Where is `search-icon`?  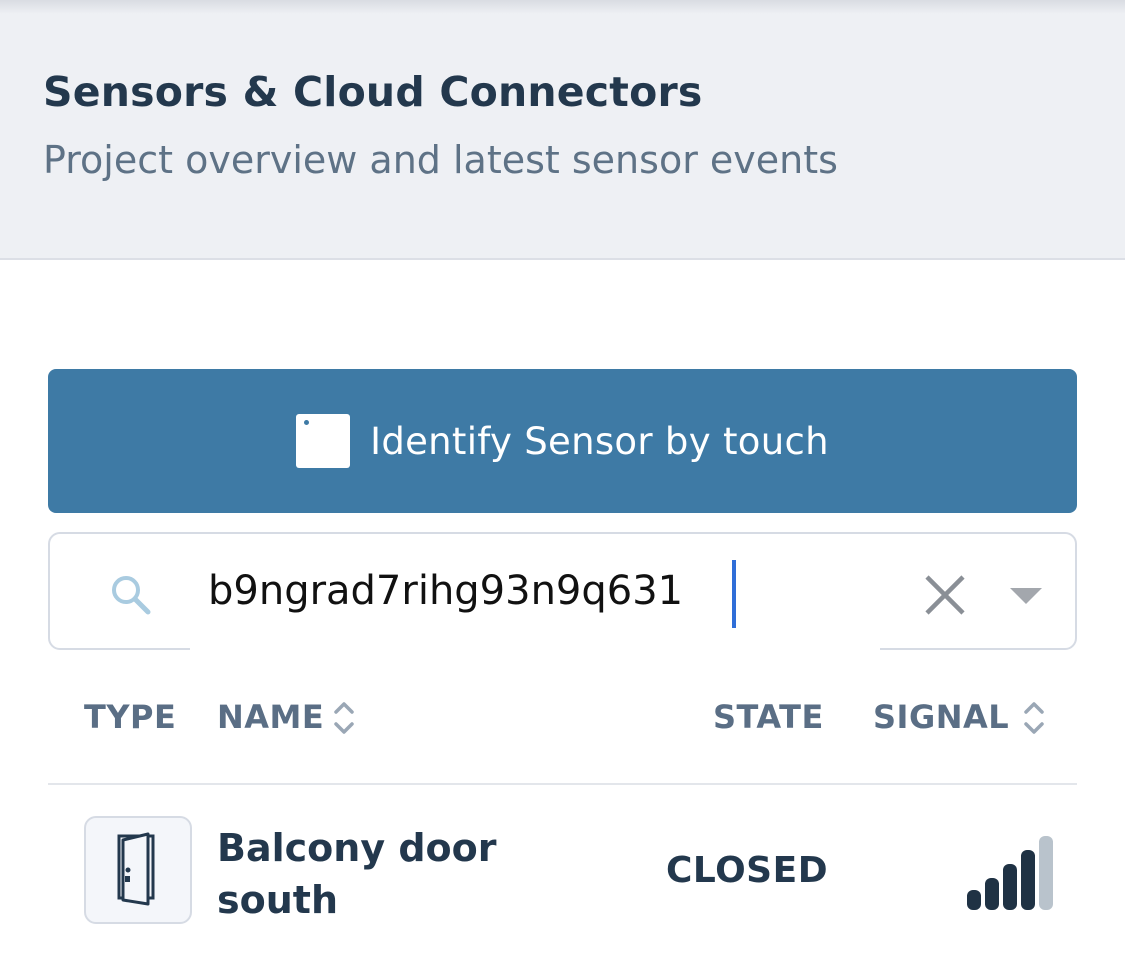 search-icon is located at coordinates (131, 595).